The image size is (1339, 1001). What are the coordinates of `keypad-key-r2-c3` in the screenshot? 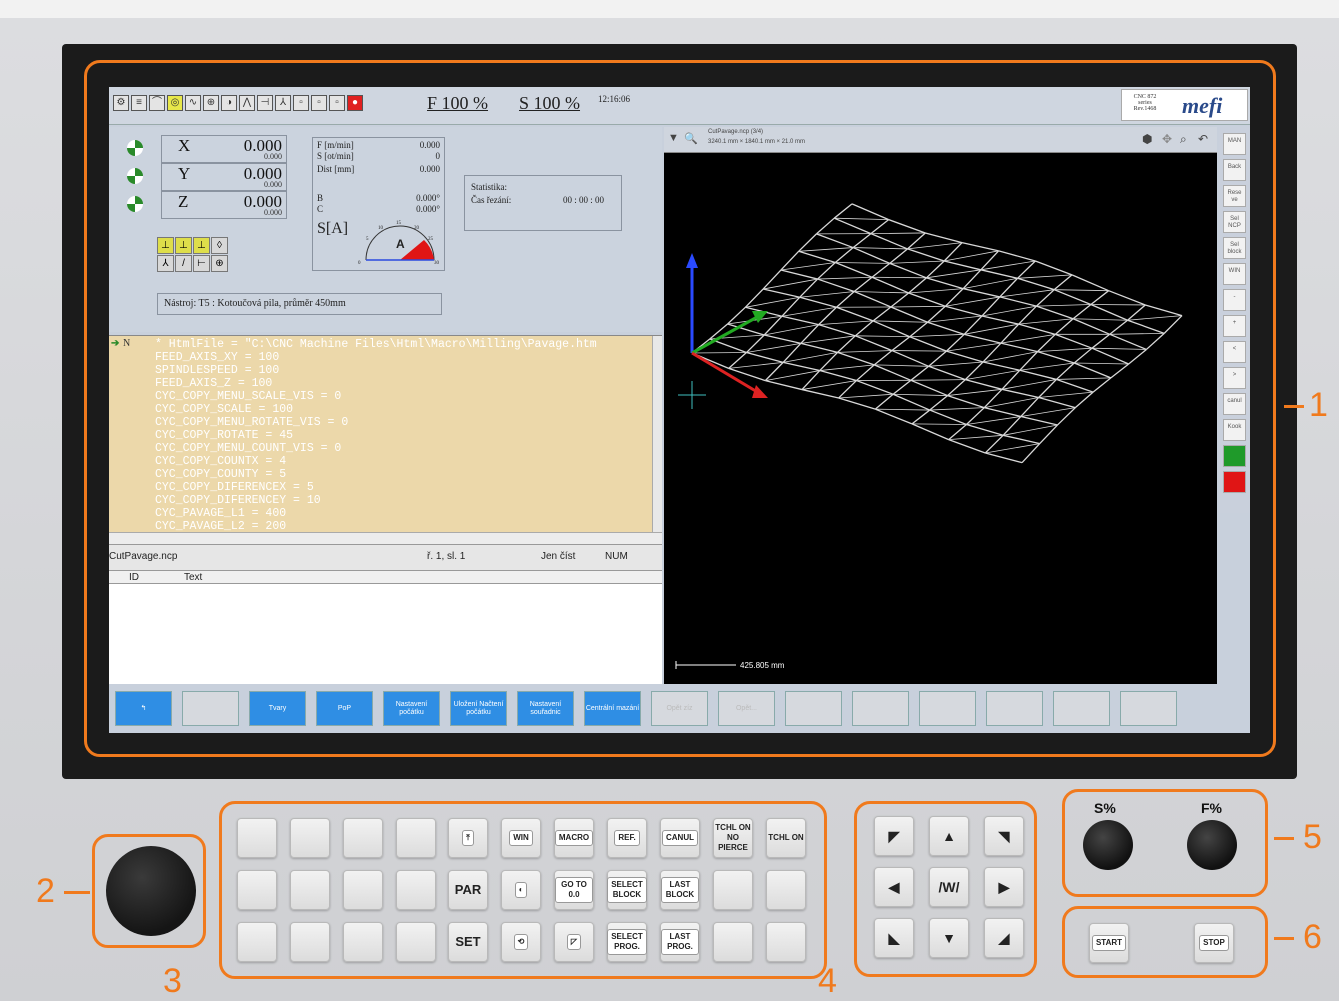 It's located at (363, 890).